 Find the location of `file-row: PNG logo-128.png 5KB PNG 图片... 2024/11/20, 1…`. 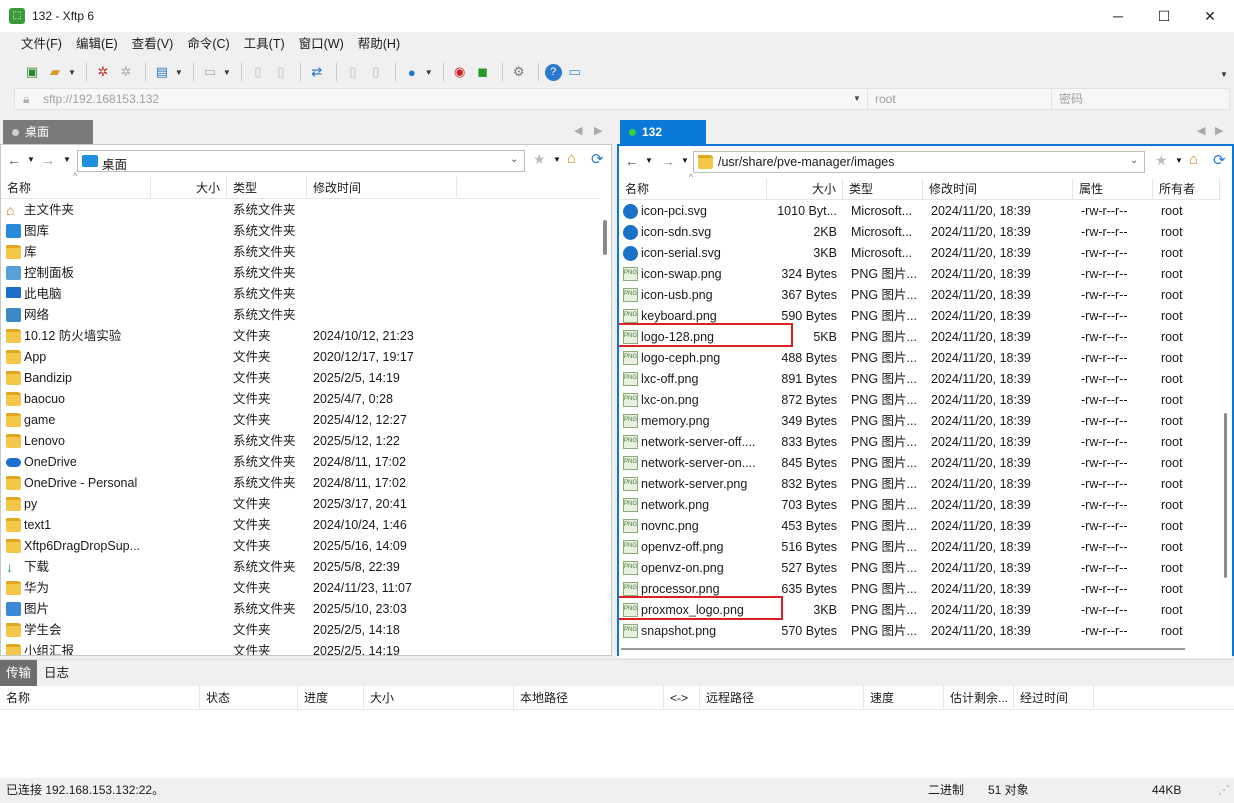

file-row: PNG logo-128.png 5KB PNG 图片... 2024/11/20, 1… is located at coordinates (919, 335).